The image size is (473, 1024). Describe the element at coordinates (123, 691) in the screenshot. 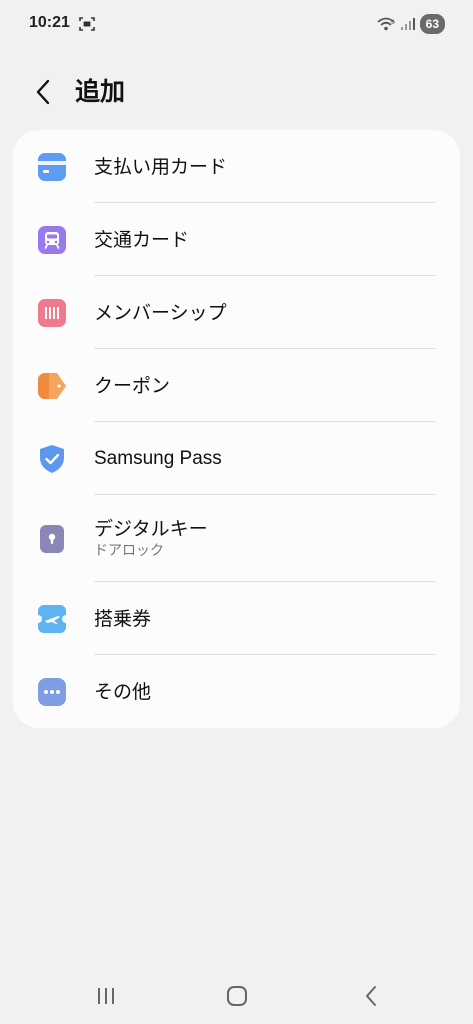

I see `item-label: その他` at that location.